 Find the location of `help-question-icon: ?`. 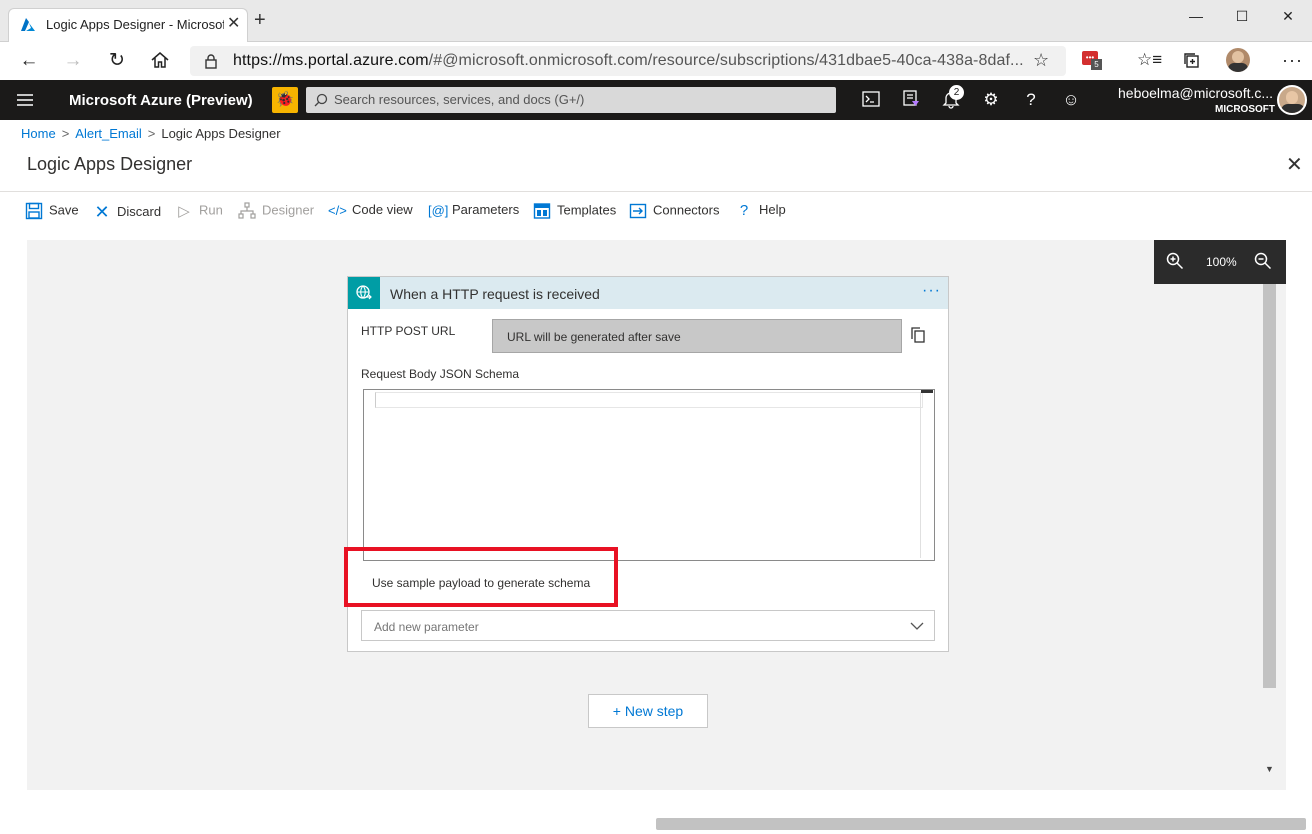

help-question-icon: ? is located at coordinates (1031, 100).